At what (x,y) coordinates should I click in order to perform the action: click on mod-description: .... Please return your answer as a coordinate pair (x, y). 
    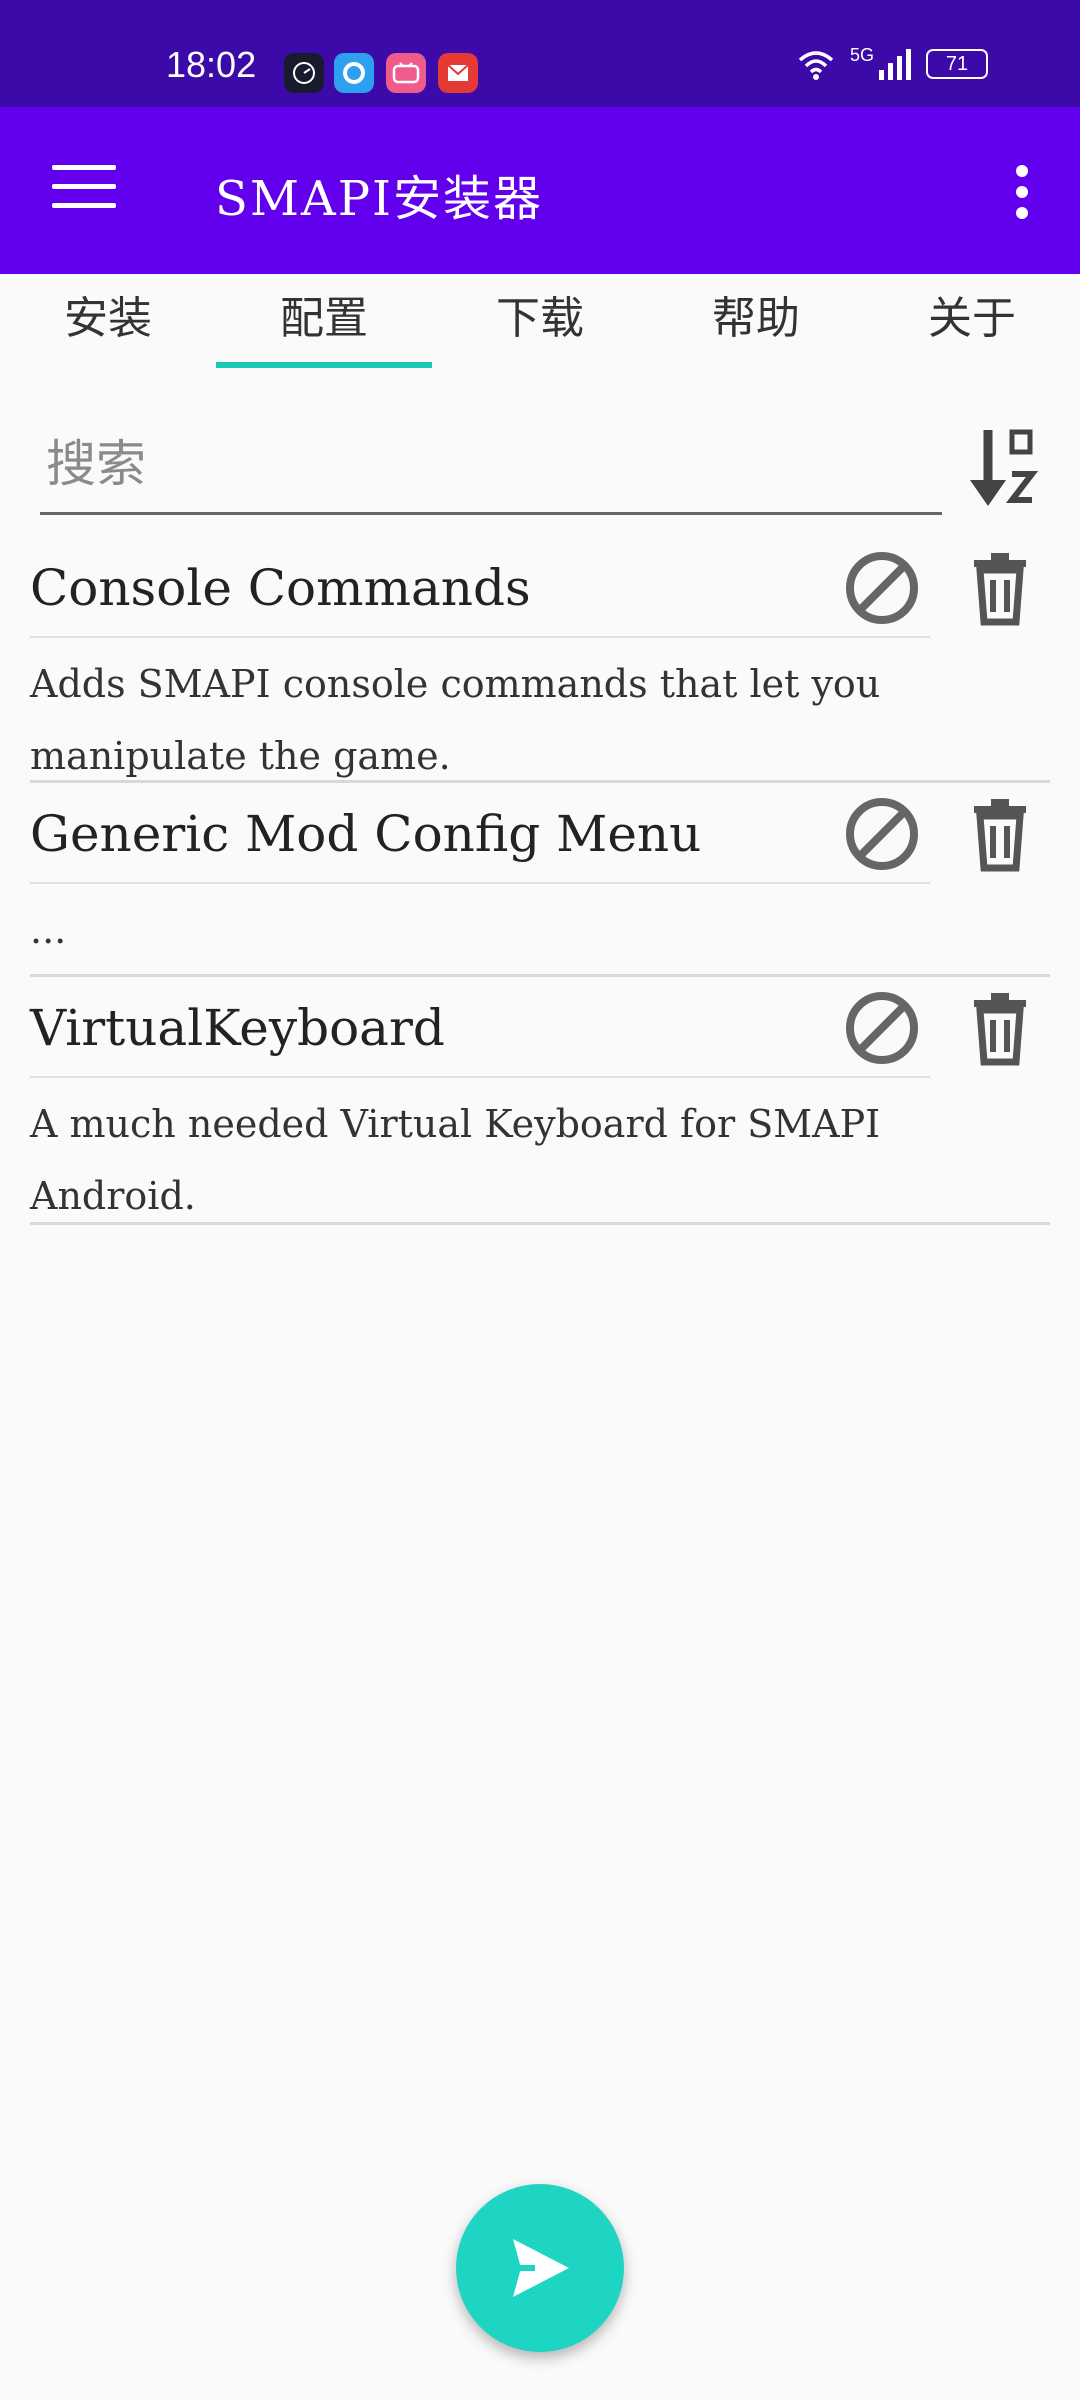
    Looking at the image, I should click on (48, 930).